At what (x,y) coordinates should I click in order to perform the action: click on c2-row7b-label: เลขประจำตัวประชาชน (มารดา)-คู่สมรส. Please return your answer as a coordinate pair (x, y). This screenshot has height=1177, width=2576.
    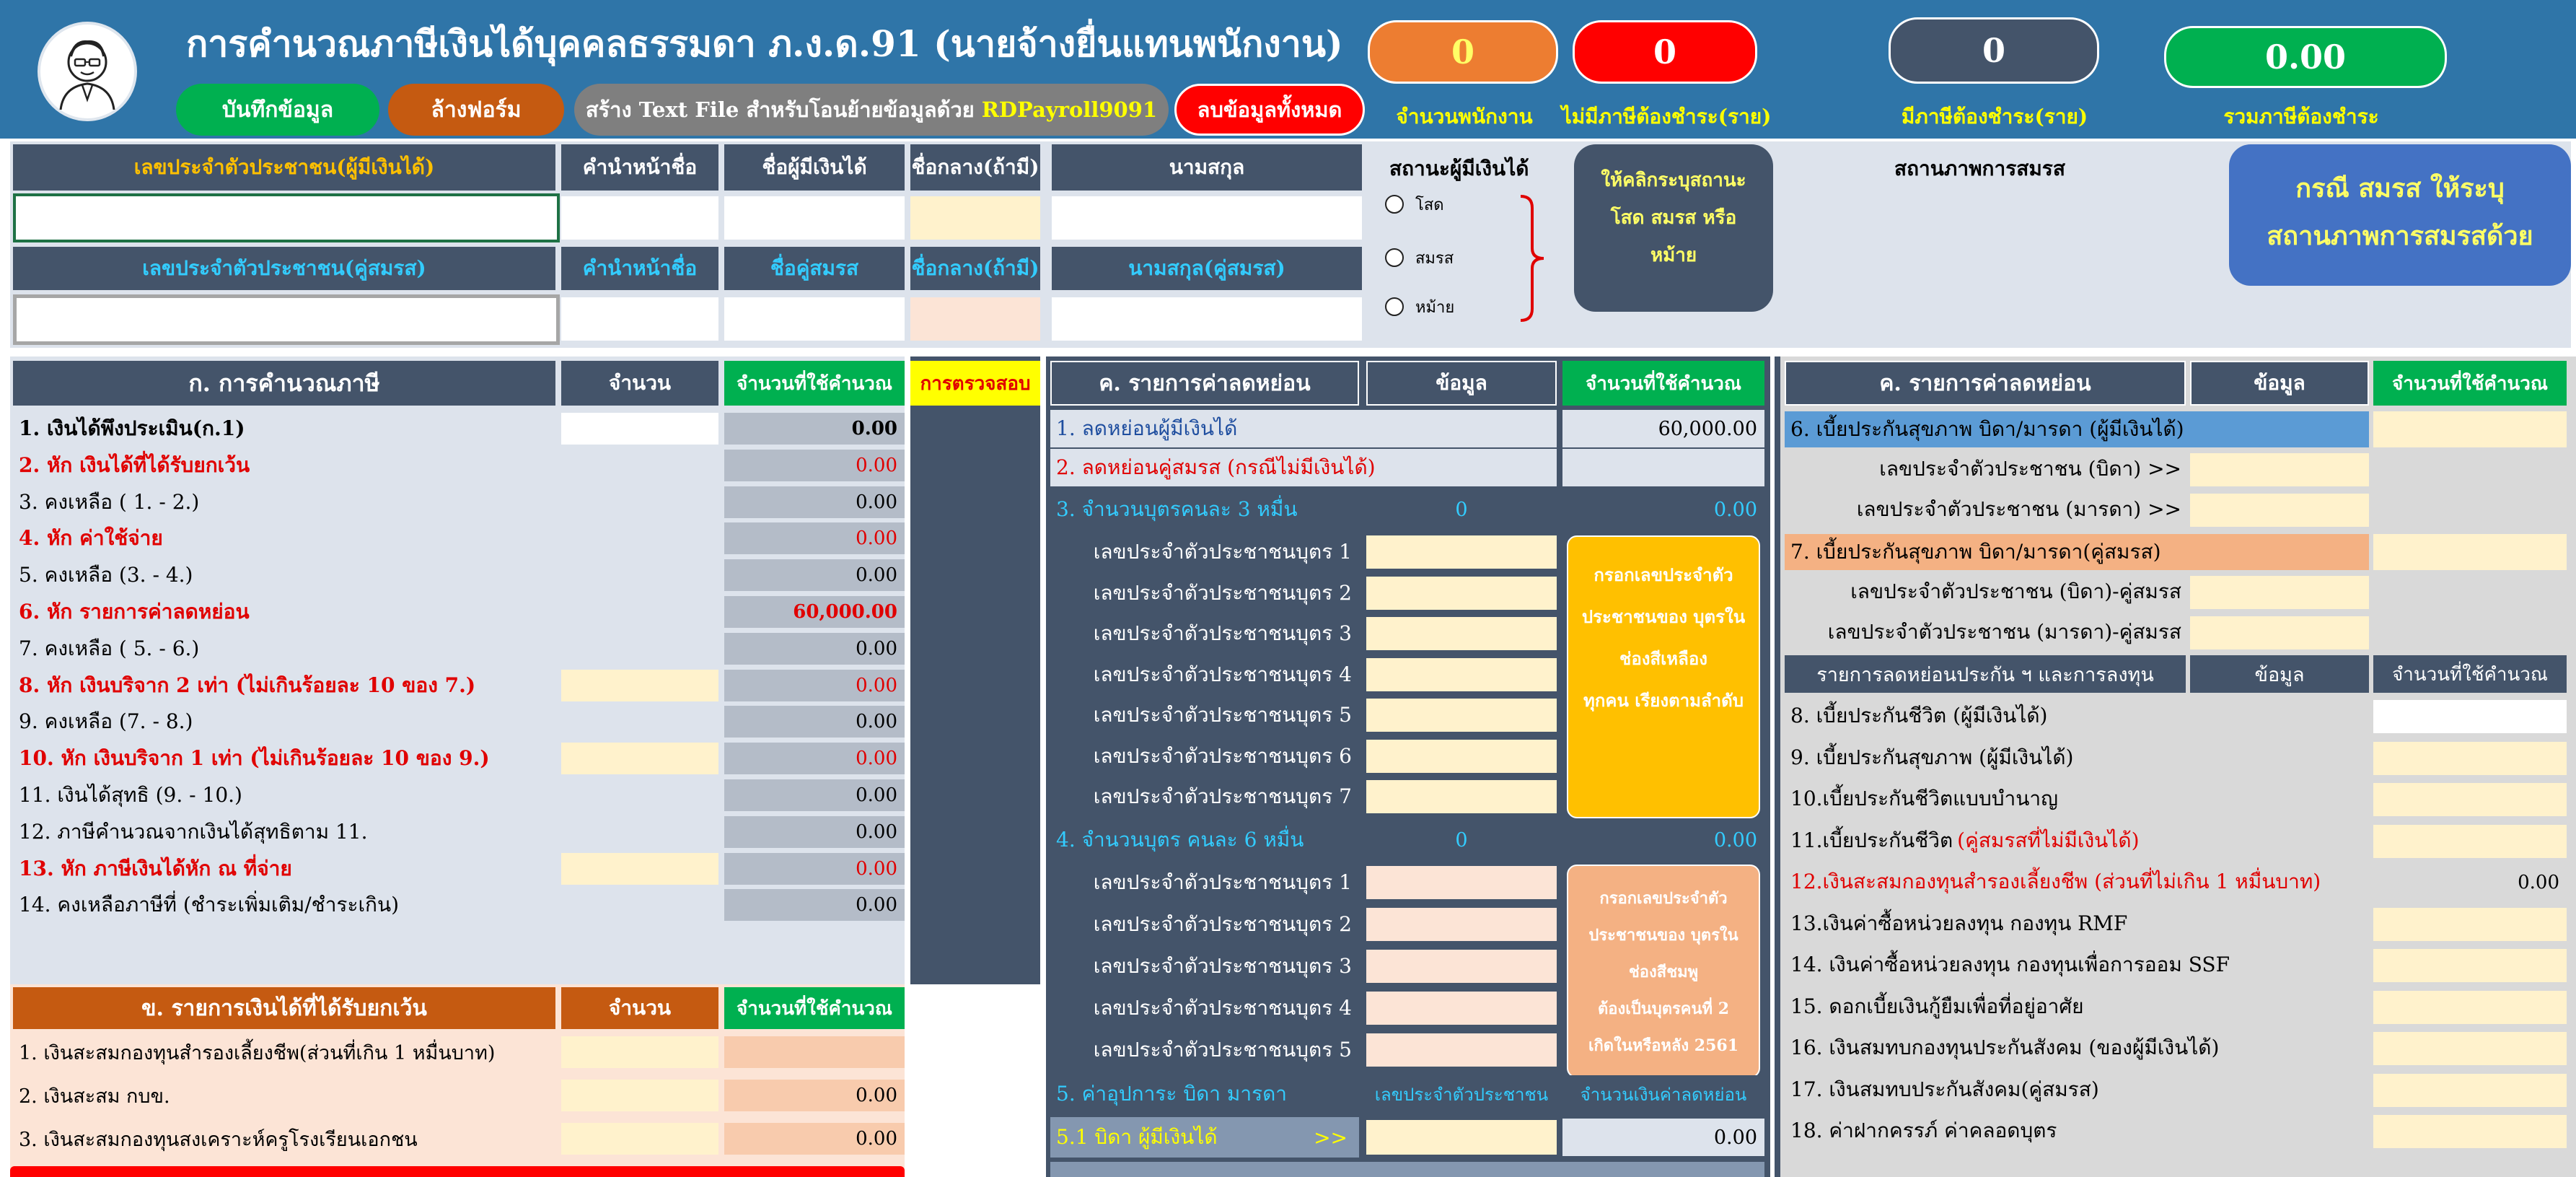
    Looking at the image, I should click on (2004, 632).